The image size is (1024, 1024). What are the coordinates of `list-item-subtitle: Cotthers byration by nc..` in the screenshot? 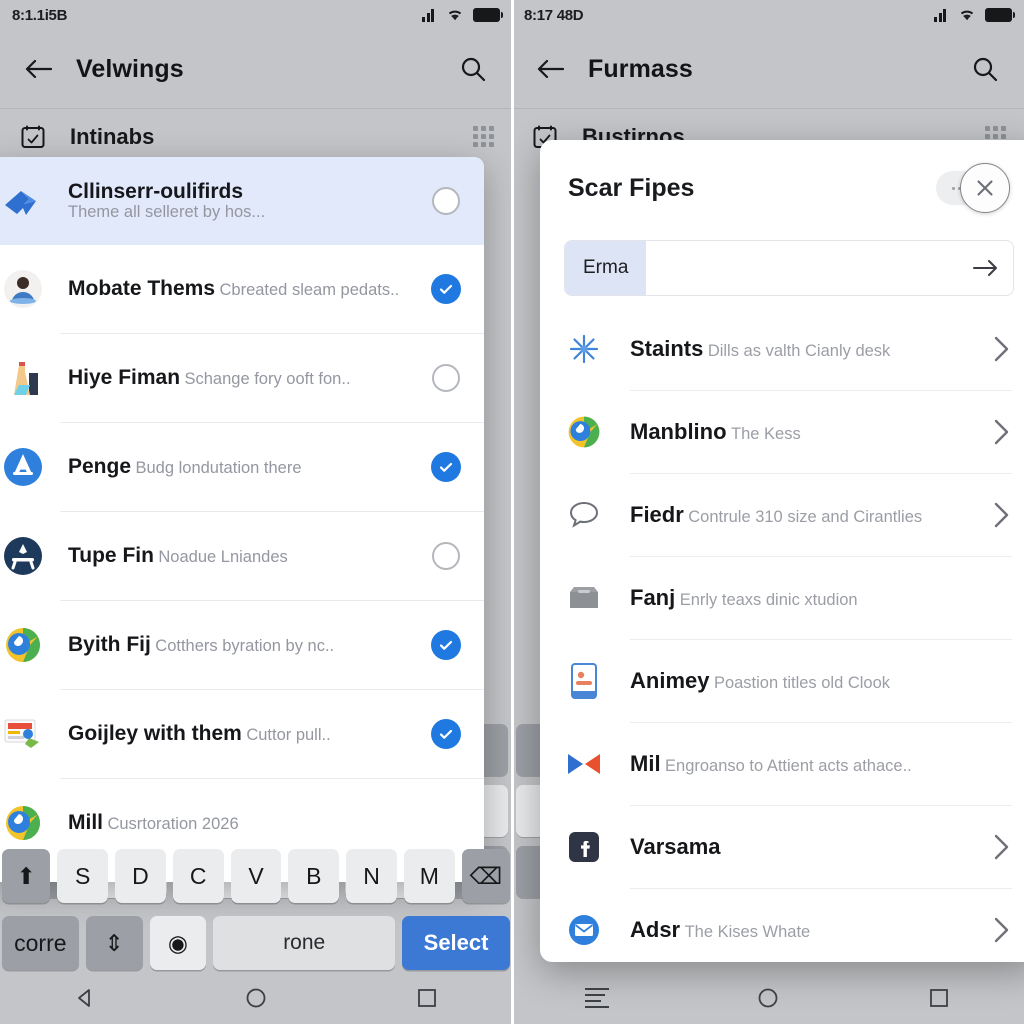 It's located at (245, 646).